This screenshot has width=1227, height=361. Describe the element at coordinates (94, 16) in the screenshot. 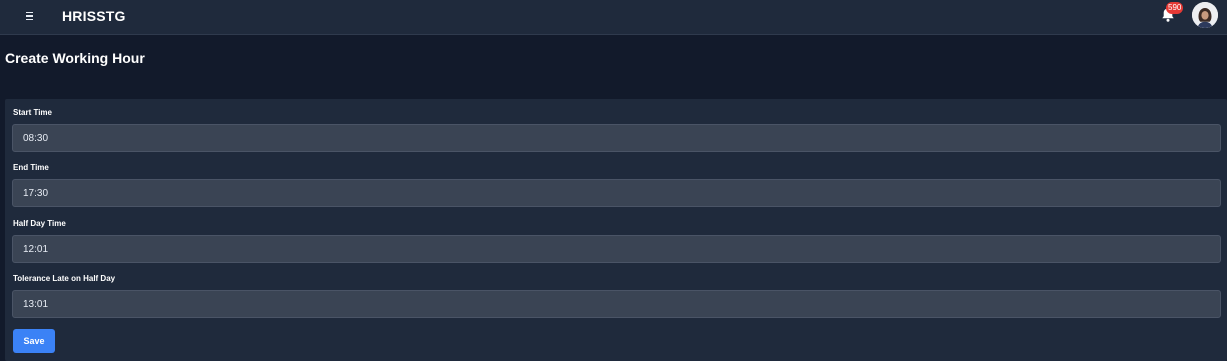

I see `app-title: HRISSTG` at that location.